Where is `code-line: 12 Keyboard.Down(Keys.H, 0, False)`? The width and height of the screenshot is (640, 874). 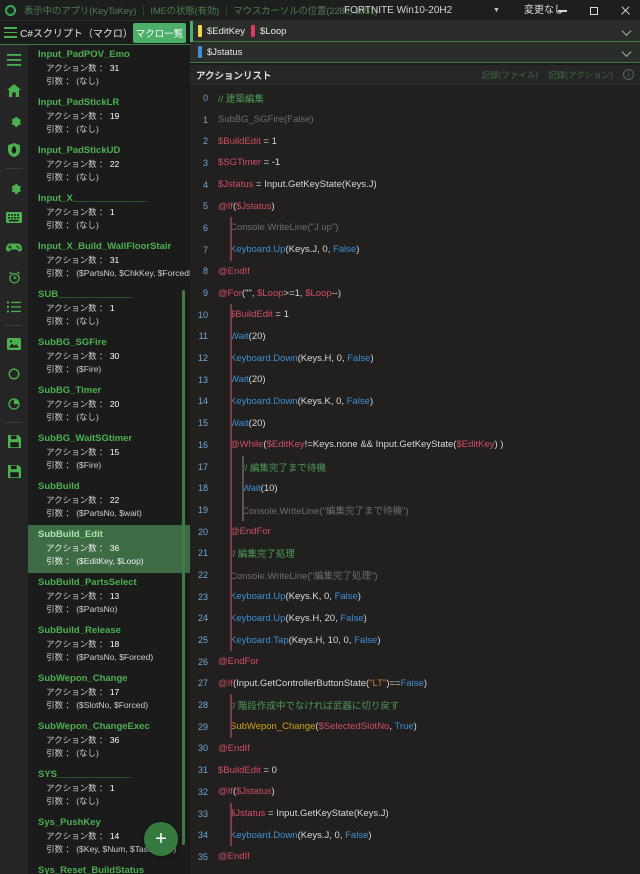
code-line: 12 Keyboard.Down(Keys.H, 0, False) is located at coordinates (415, 358).